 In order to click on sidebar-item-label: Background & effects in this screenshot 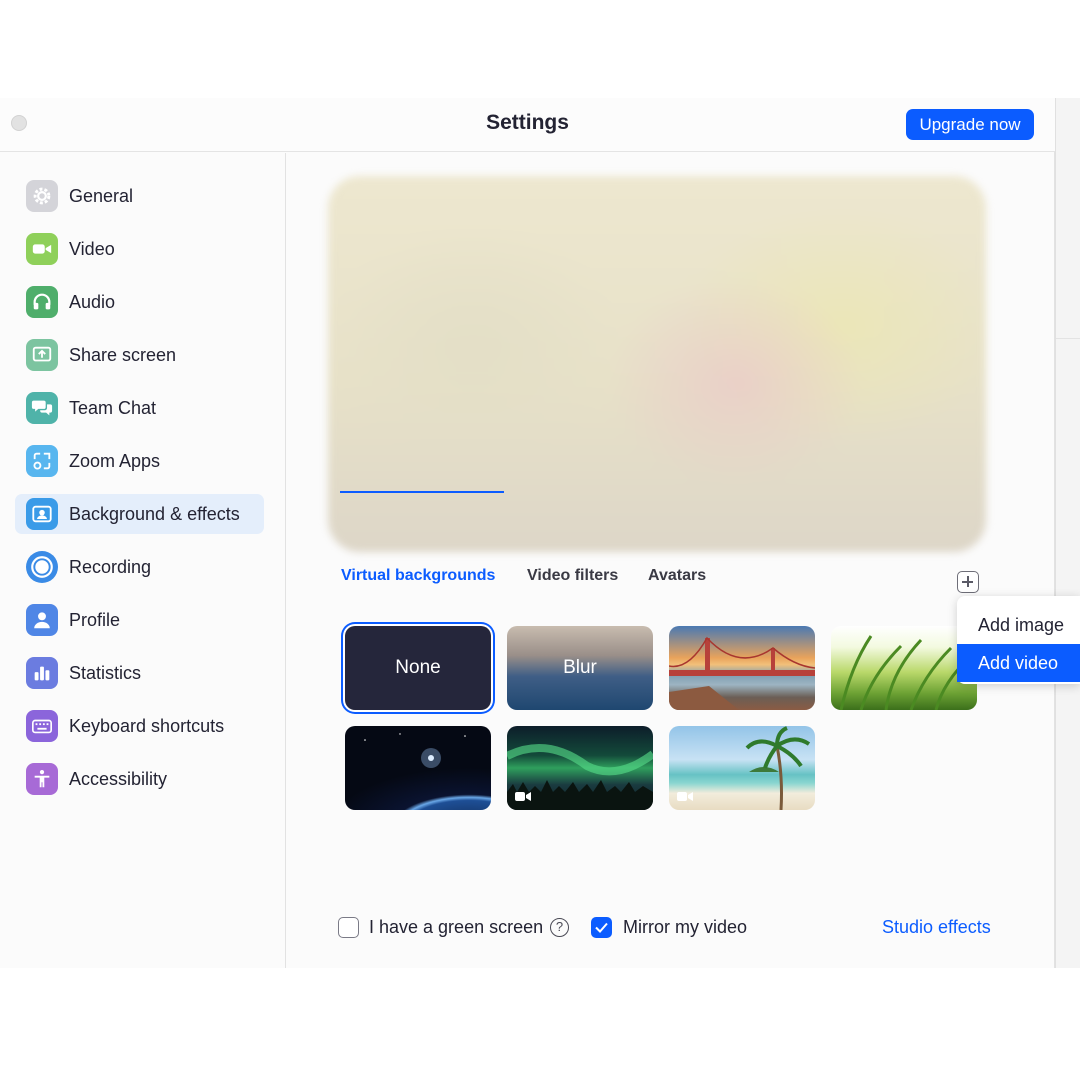, I will do `click(154, 513)`.